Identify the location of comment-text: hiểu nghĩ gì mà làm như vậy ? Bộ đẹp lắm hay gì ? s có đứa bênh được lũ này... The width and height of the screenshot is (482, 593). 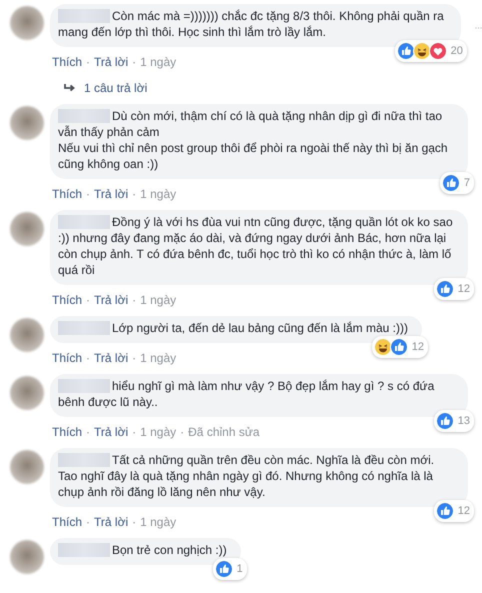
(247, 394).